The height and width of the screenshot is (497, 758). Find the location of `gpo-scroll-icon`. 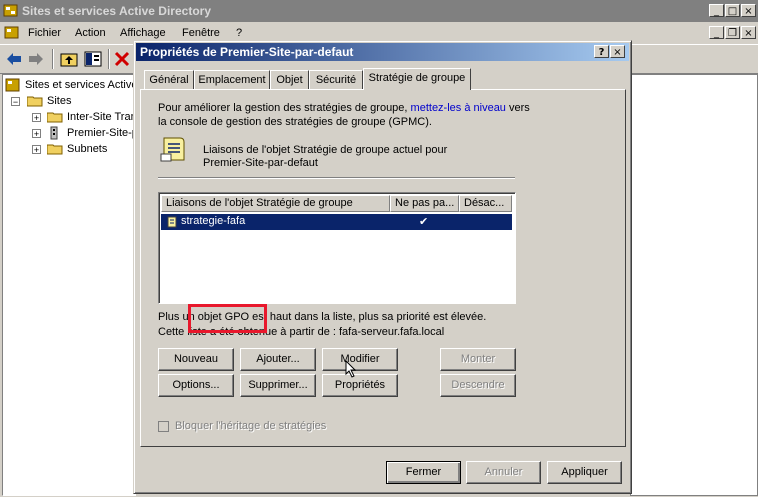

gpo-scroll-icon is located at coordinates (172, 149).